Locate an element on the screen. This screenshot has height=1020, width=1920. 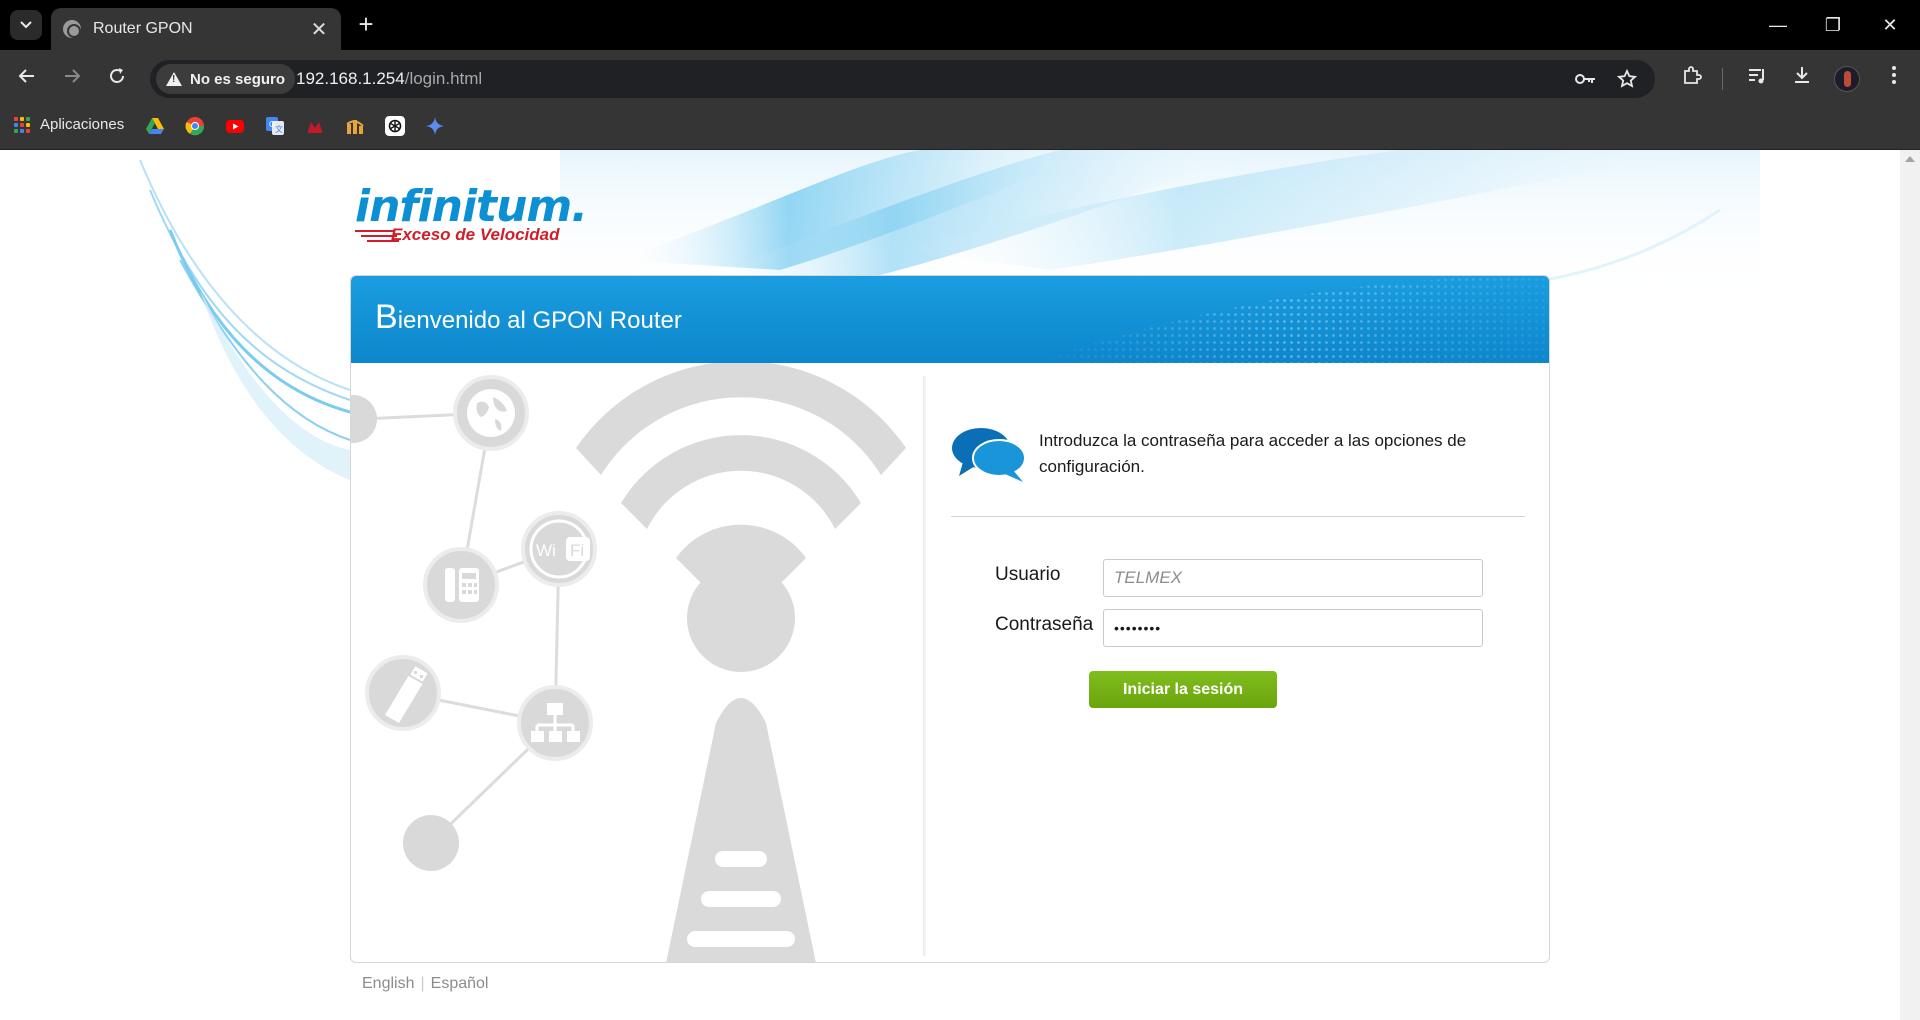
svg-text: 文 is located at coordinates (279, 129).